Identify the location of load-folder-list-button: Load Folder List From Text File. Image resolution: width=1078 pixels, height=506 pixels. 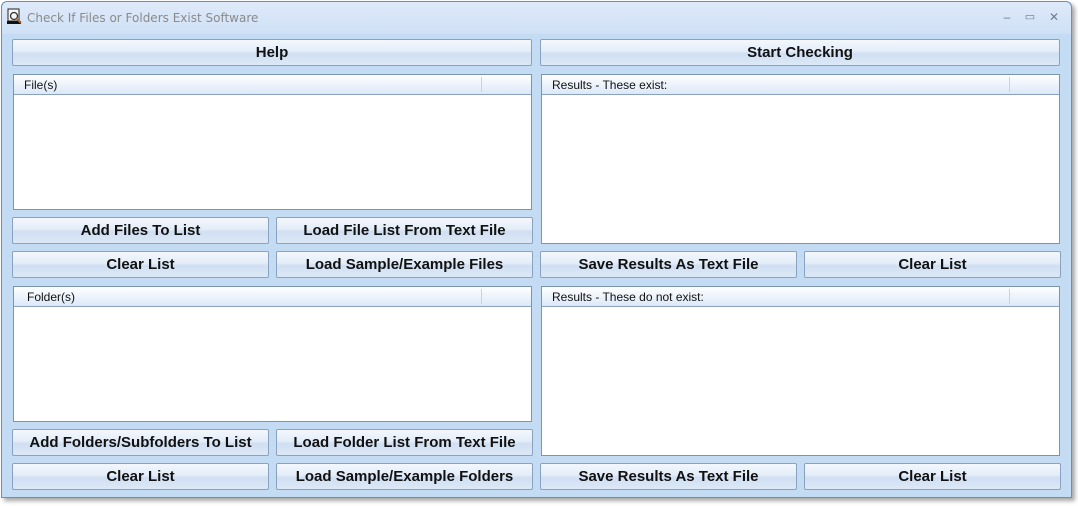
(404, 442).